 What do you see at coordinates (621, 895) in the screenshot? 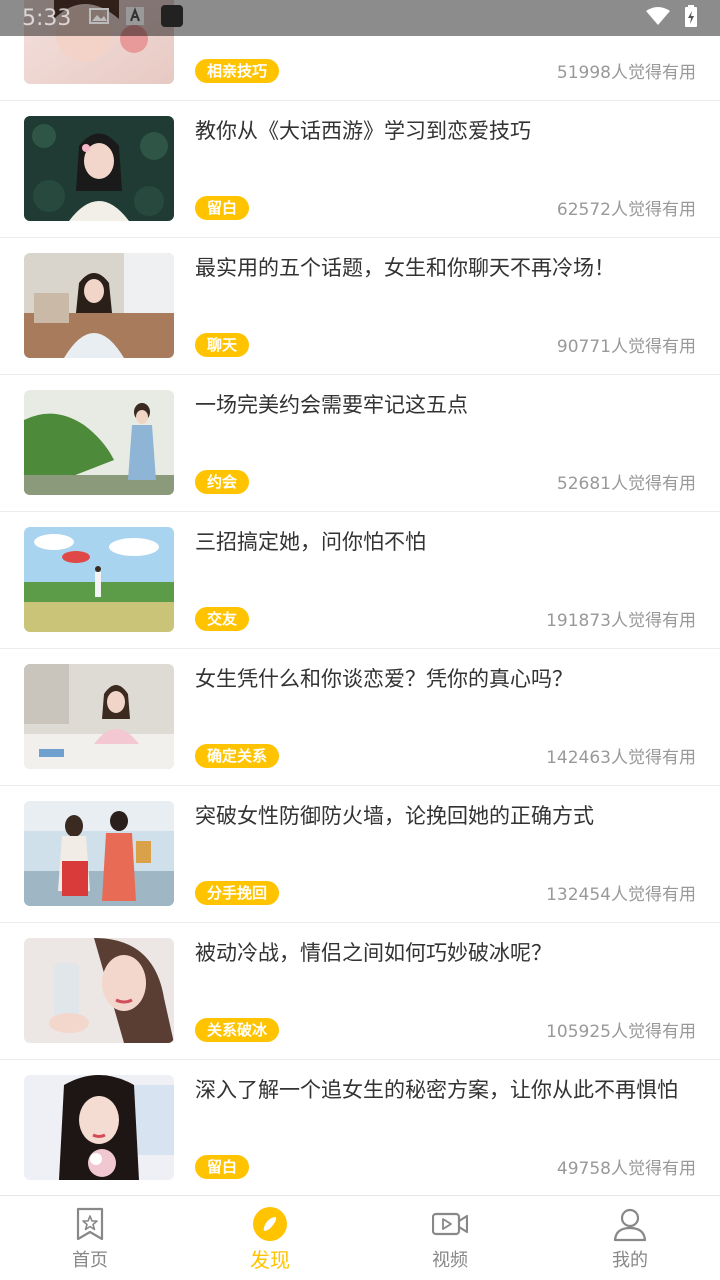
I see `useful-count: 132454人觉得有用` at bounding box center [621, 895].